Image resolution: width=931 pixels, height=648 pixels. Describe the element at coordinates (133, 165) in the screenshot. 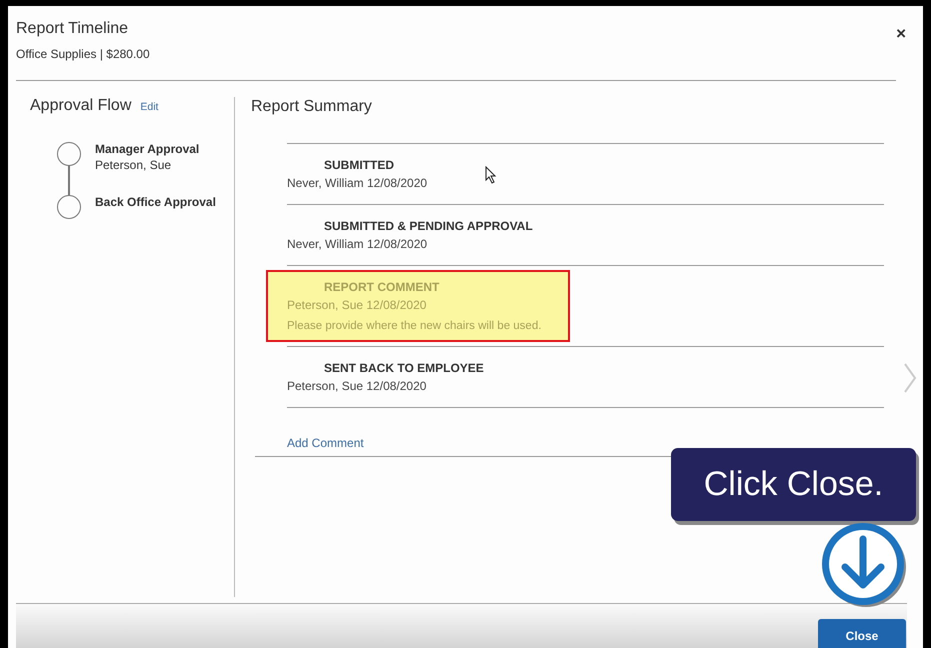

I see `step-approver: Peterson, Sue` at that location.